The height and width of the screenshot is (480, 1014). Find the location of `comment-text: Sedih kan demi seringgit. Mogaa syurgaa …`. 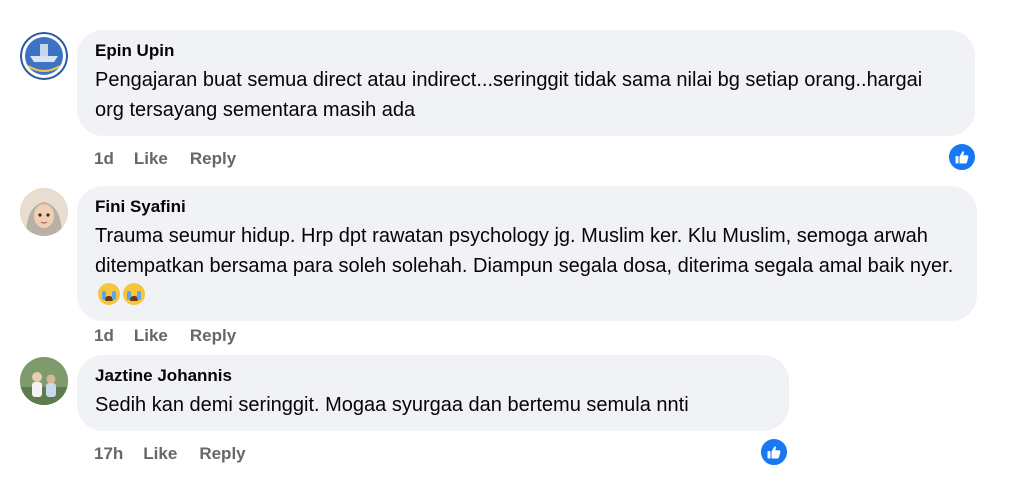

comment-text: Sedih kan demi seringgit. Mogaa syurgaa … is located at coordinates (392, 405).